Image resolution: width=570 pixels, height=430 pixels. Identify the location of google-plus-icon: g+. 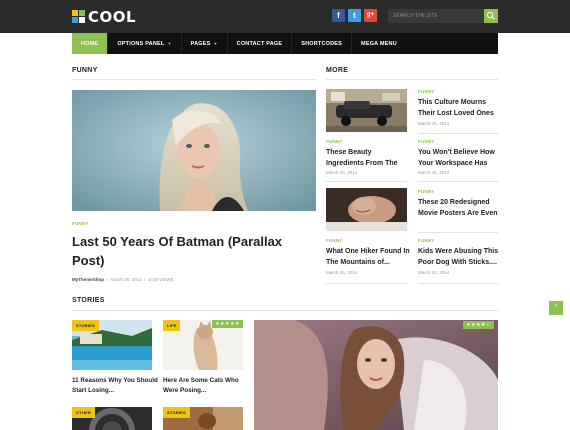
(370, 15).